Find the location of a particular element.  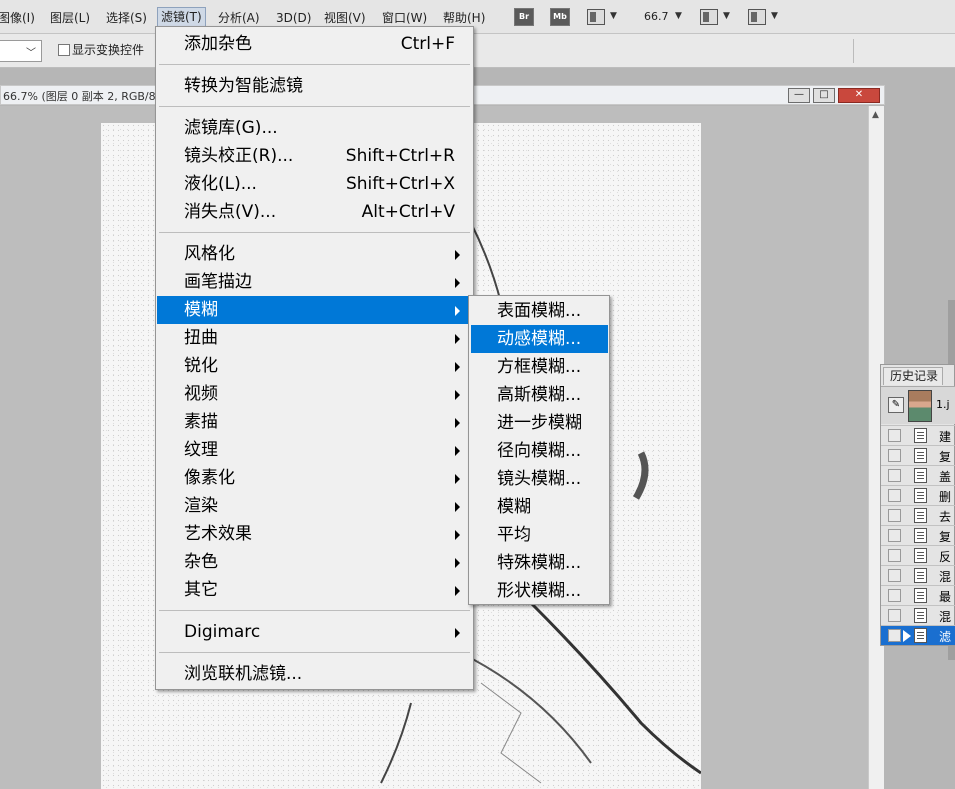

filter-menu-item: 其它 is located at coordinates (314, 590).